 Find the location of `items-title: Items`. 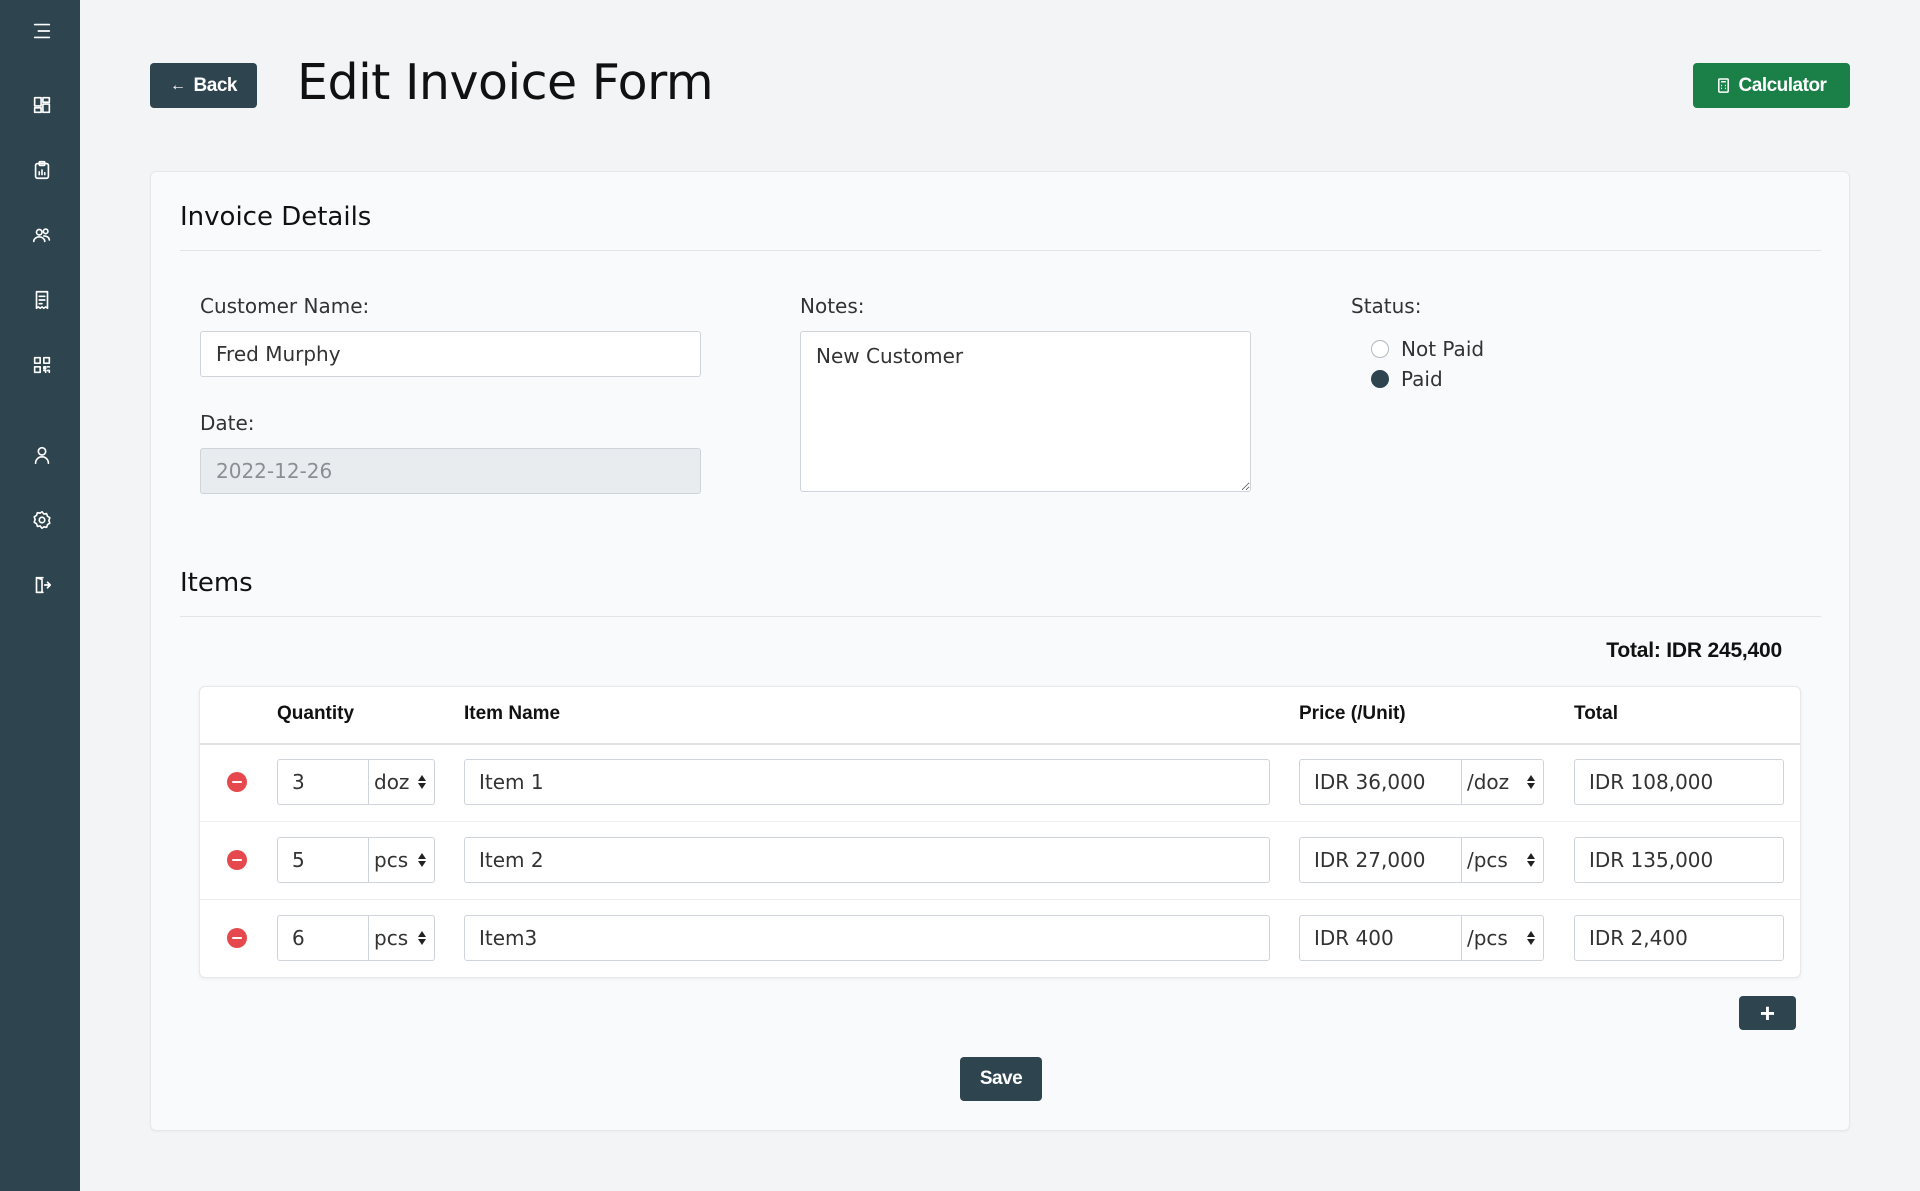

items-title: Items is located at coordinates (216, 583).